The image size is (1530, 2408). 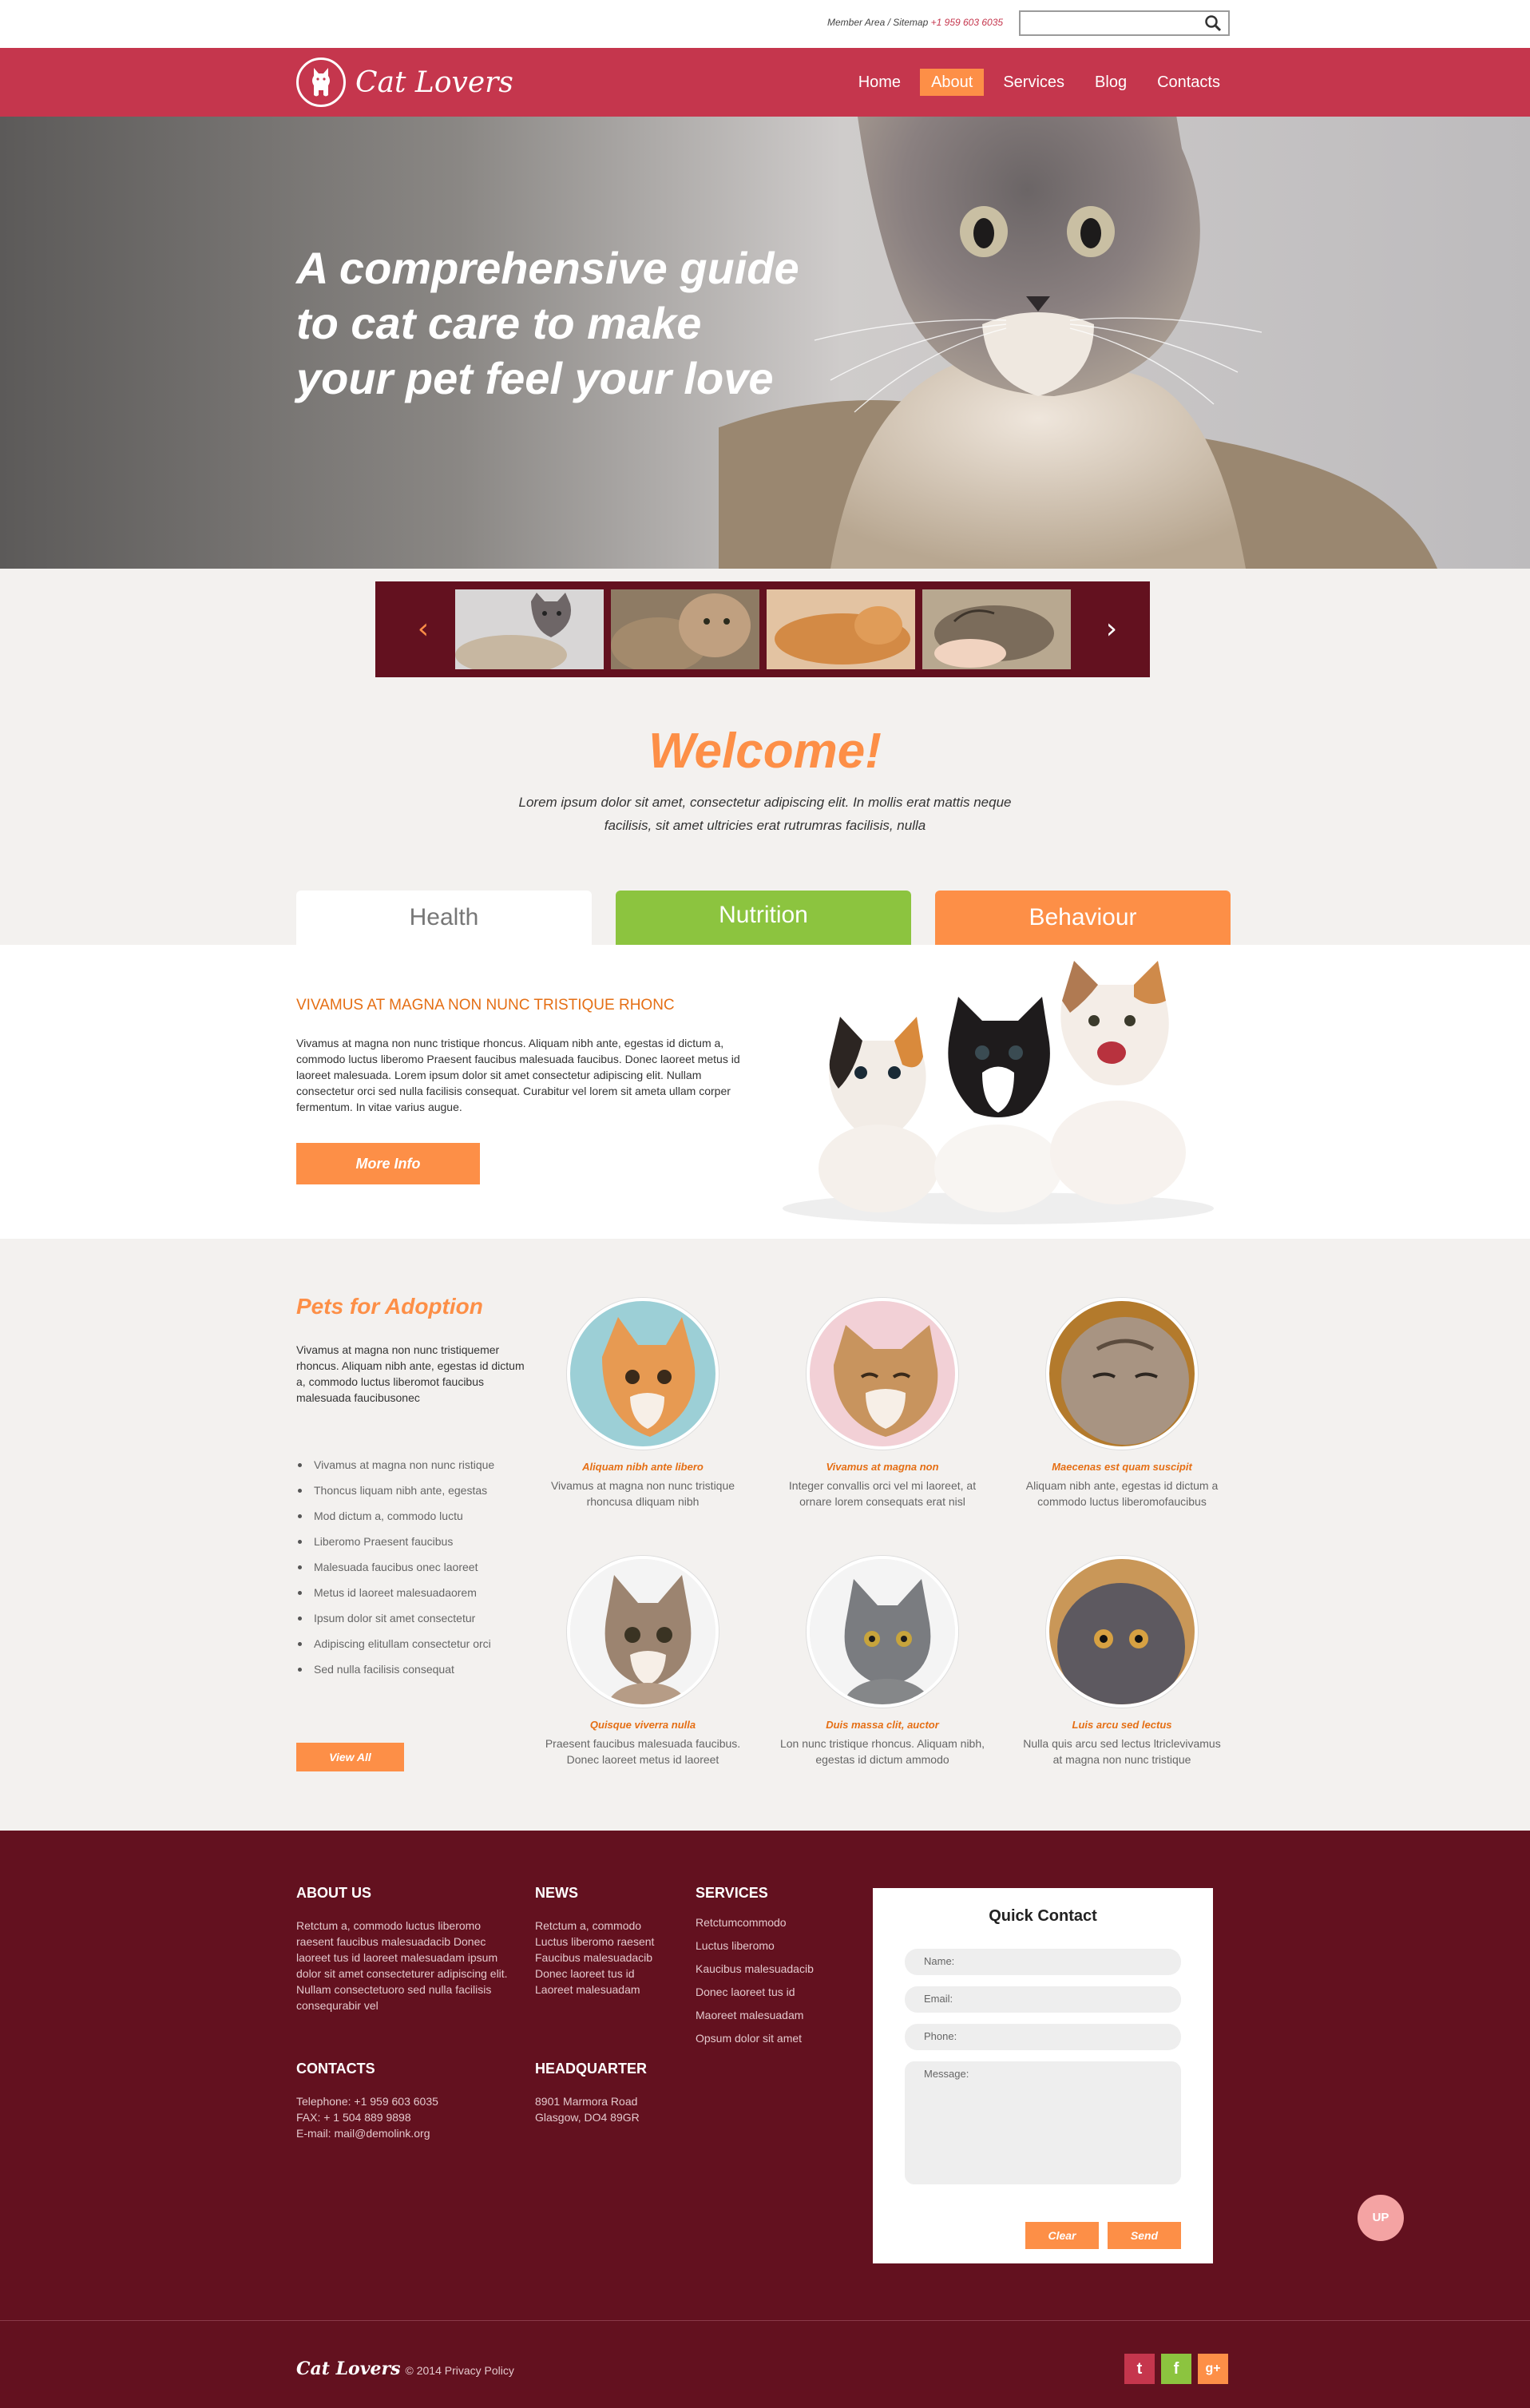 What do you see at coordinates (395, 1490) in the screenshot?
I see `list-item: Thoncus liquam nibh ante, egestas` at bounding box center [395, 1490].